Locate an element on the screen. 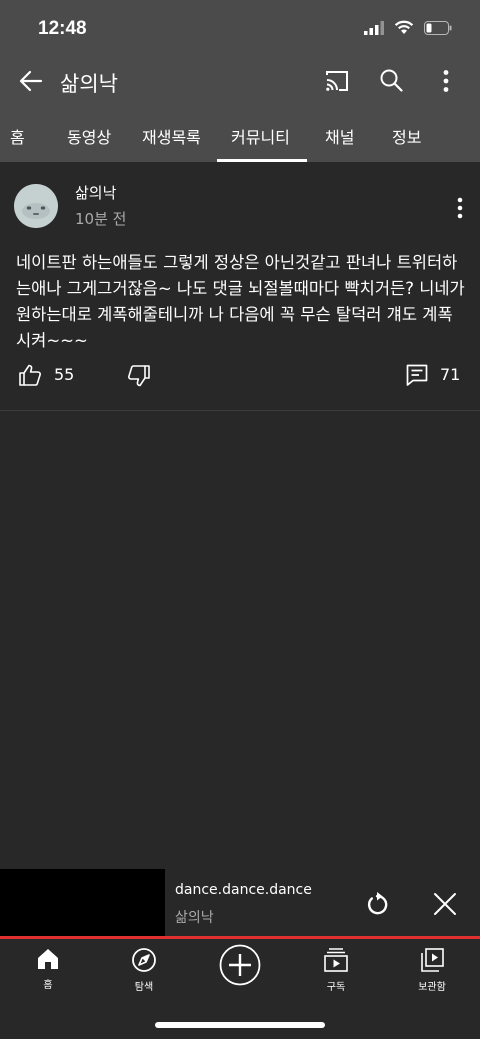  like-count: 55 is located at coordinates (64, 374).